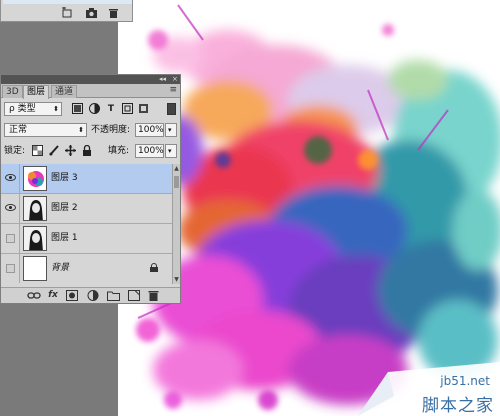  Describe the element at coordinates (87, 152) in the screenshot. I see `lock-all-icon` at that location.